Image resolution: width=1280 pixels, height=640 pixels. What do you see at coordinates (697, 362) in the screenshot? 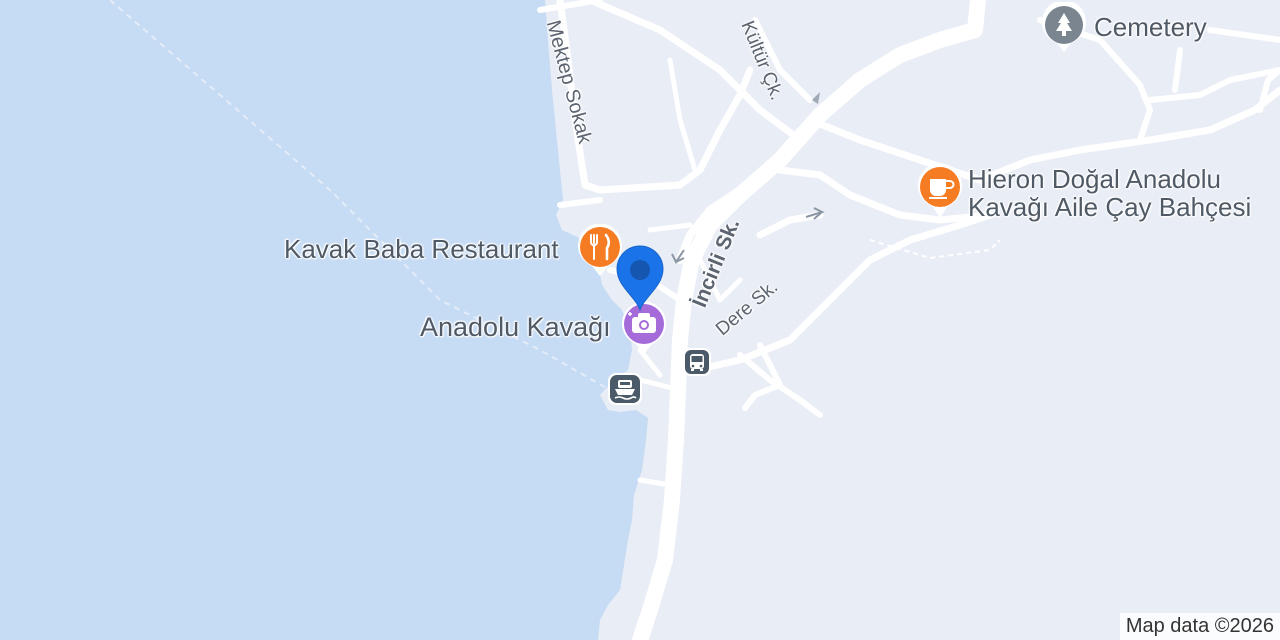
I see `bus-icon` at bounding box center [697, 362].